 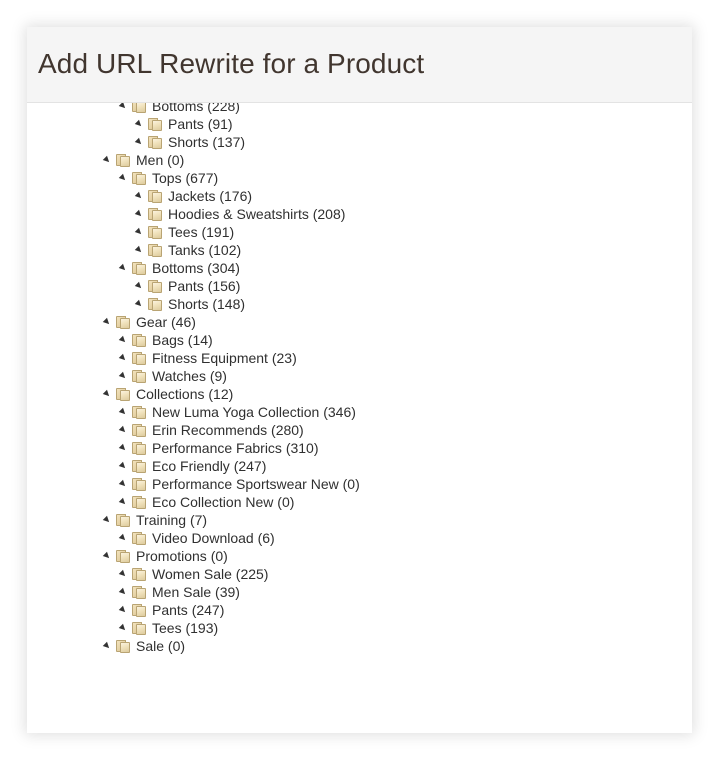 I want to click on tree-item-label: Shorts (137), so click(x=207, y=142).